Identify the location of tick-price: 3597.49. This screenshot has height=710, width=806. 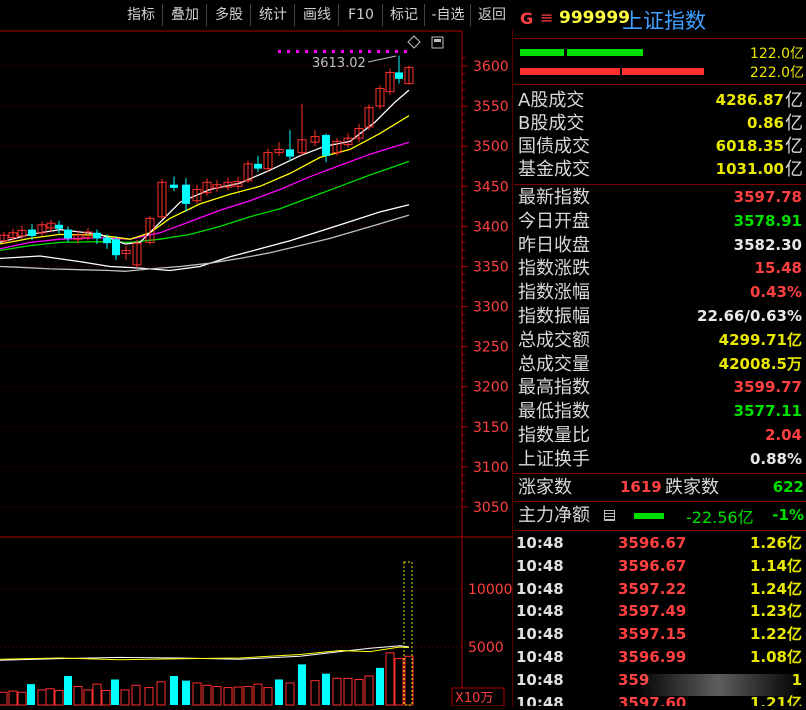
(652, 611).